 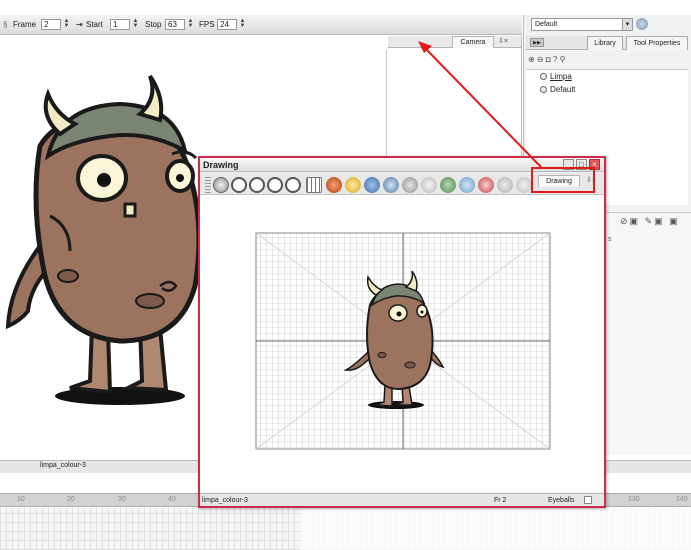 I want to click on stop-stepper: ▲ ▼, so click(x=190, y=24).